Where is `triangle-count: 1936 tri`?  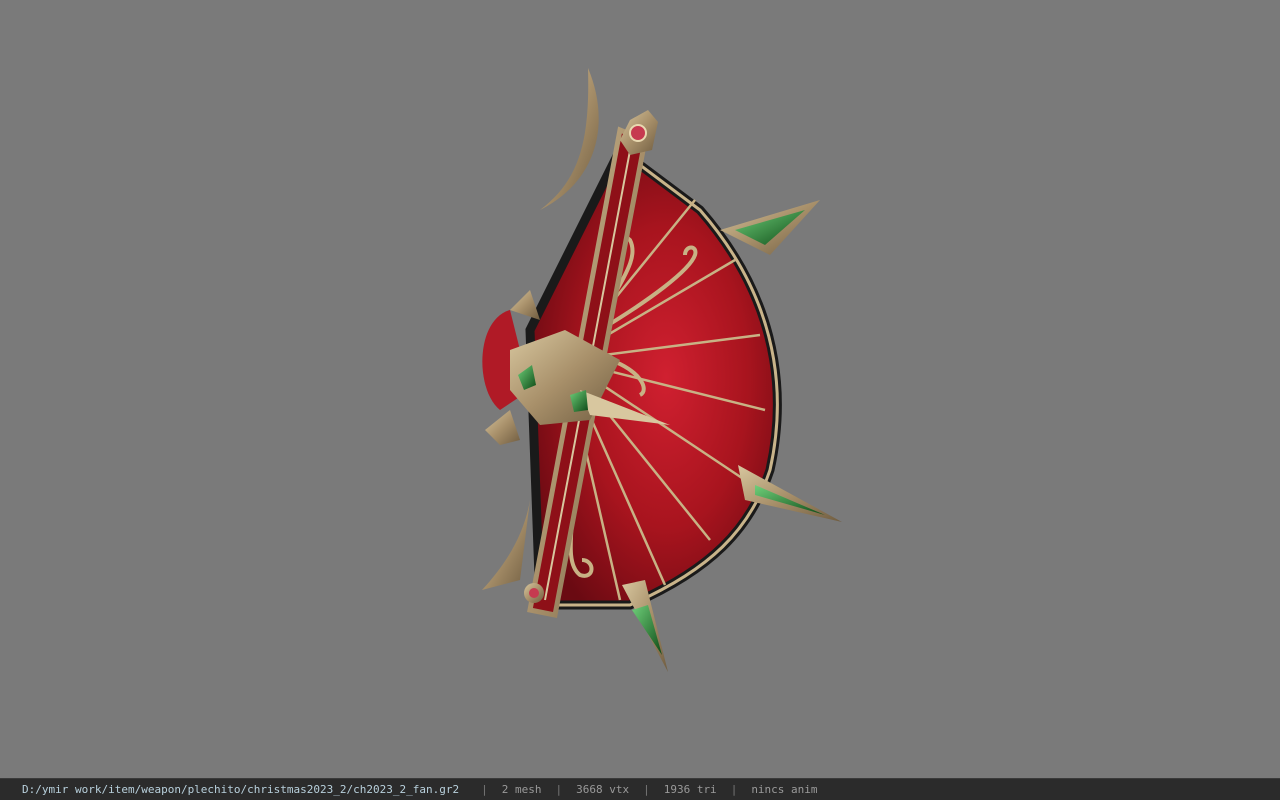
triangle-count: 1936 tri is located at coordinates (690, 789).